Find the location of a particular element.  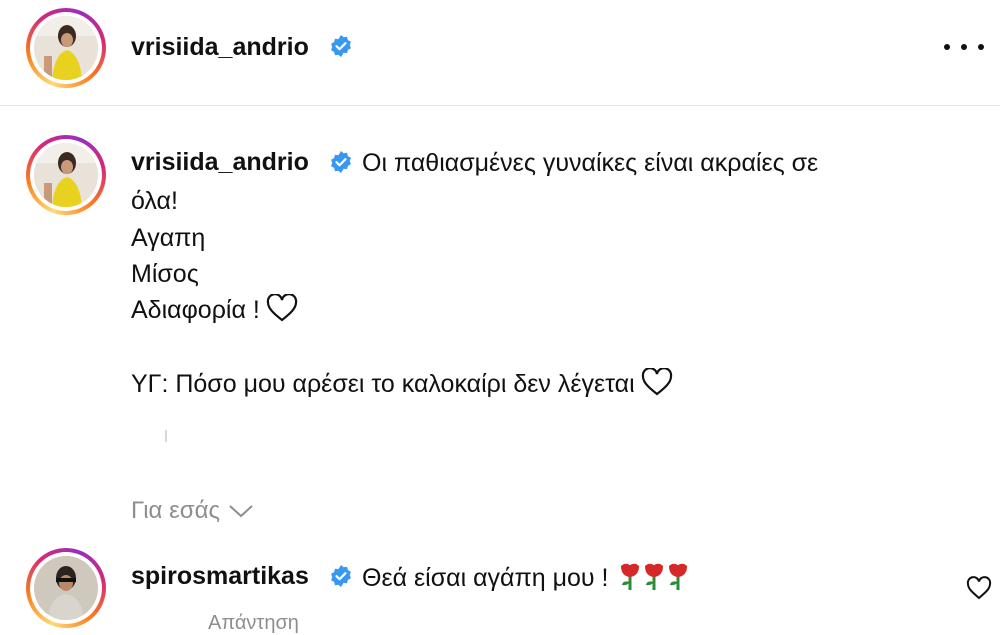

caption-text-line: Οι παθιασμένες γυναίκες είναι ακραίες σε is located at coordinates (590, 163).